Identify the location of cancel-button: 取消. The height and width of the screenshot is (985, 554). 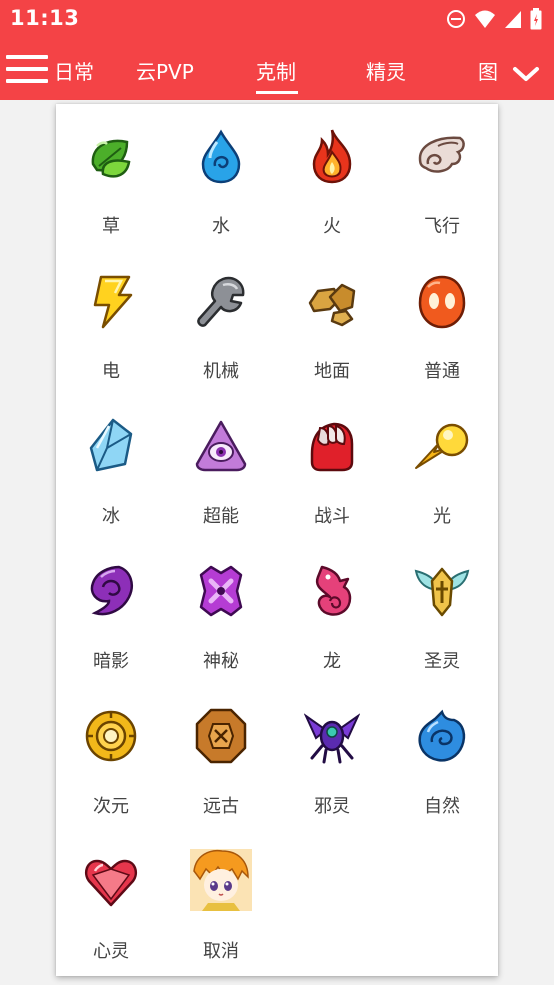
(221, 901).